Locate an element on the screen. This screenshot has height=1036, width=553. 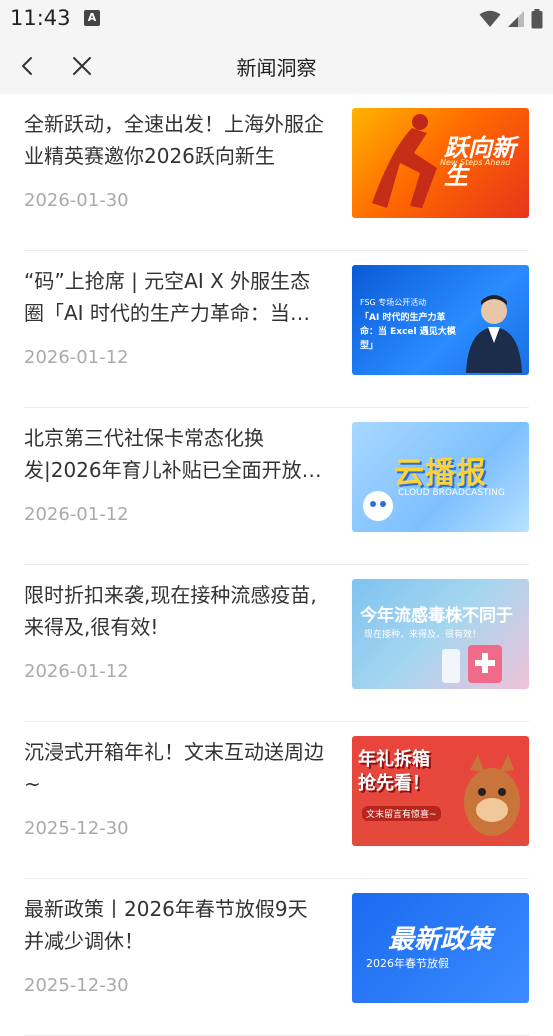
thumbnail-subtitle: CLOUD BROADCASTING is located at coordinates (451, 493).